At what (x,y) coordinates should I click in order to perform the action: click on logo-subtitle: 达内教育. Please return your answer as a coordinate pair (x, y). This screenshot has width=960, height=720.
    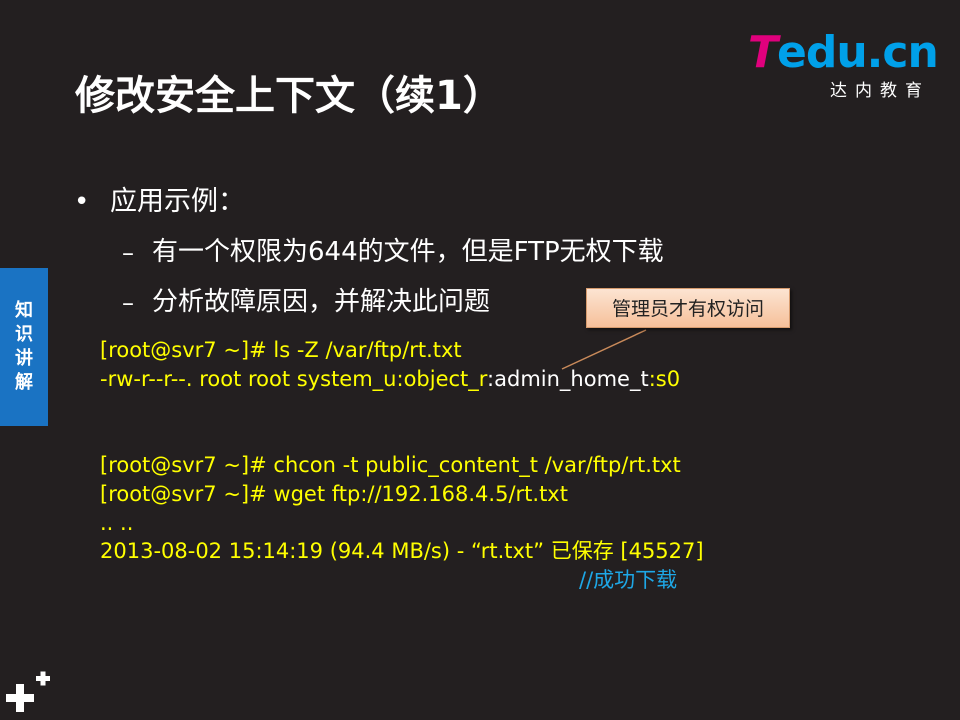
    Looking at the image, I should click on (880, 91).